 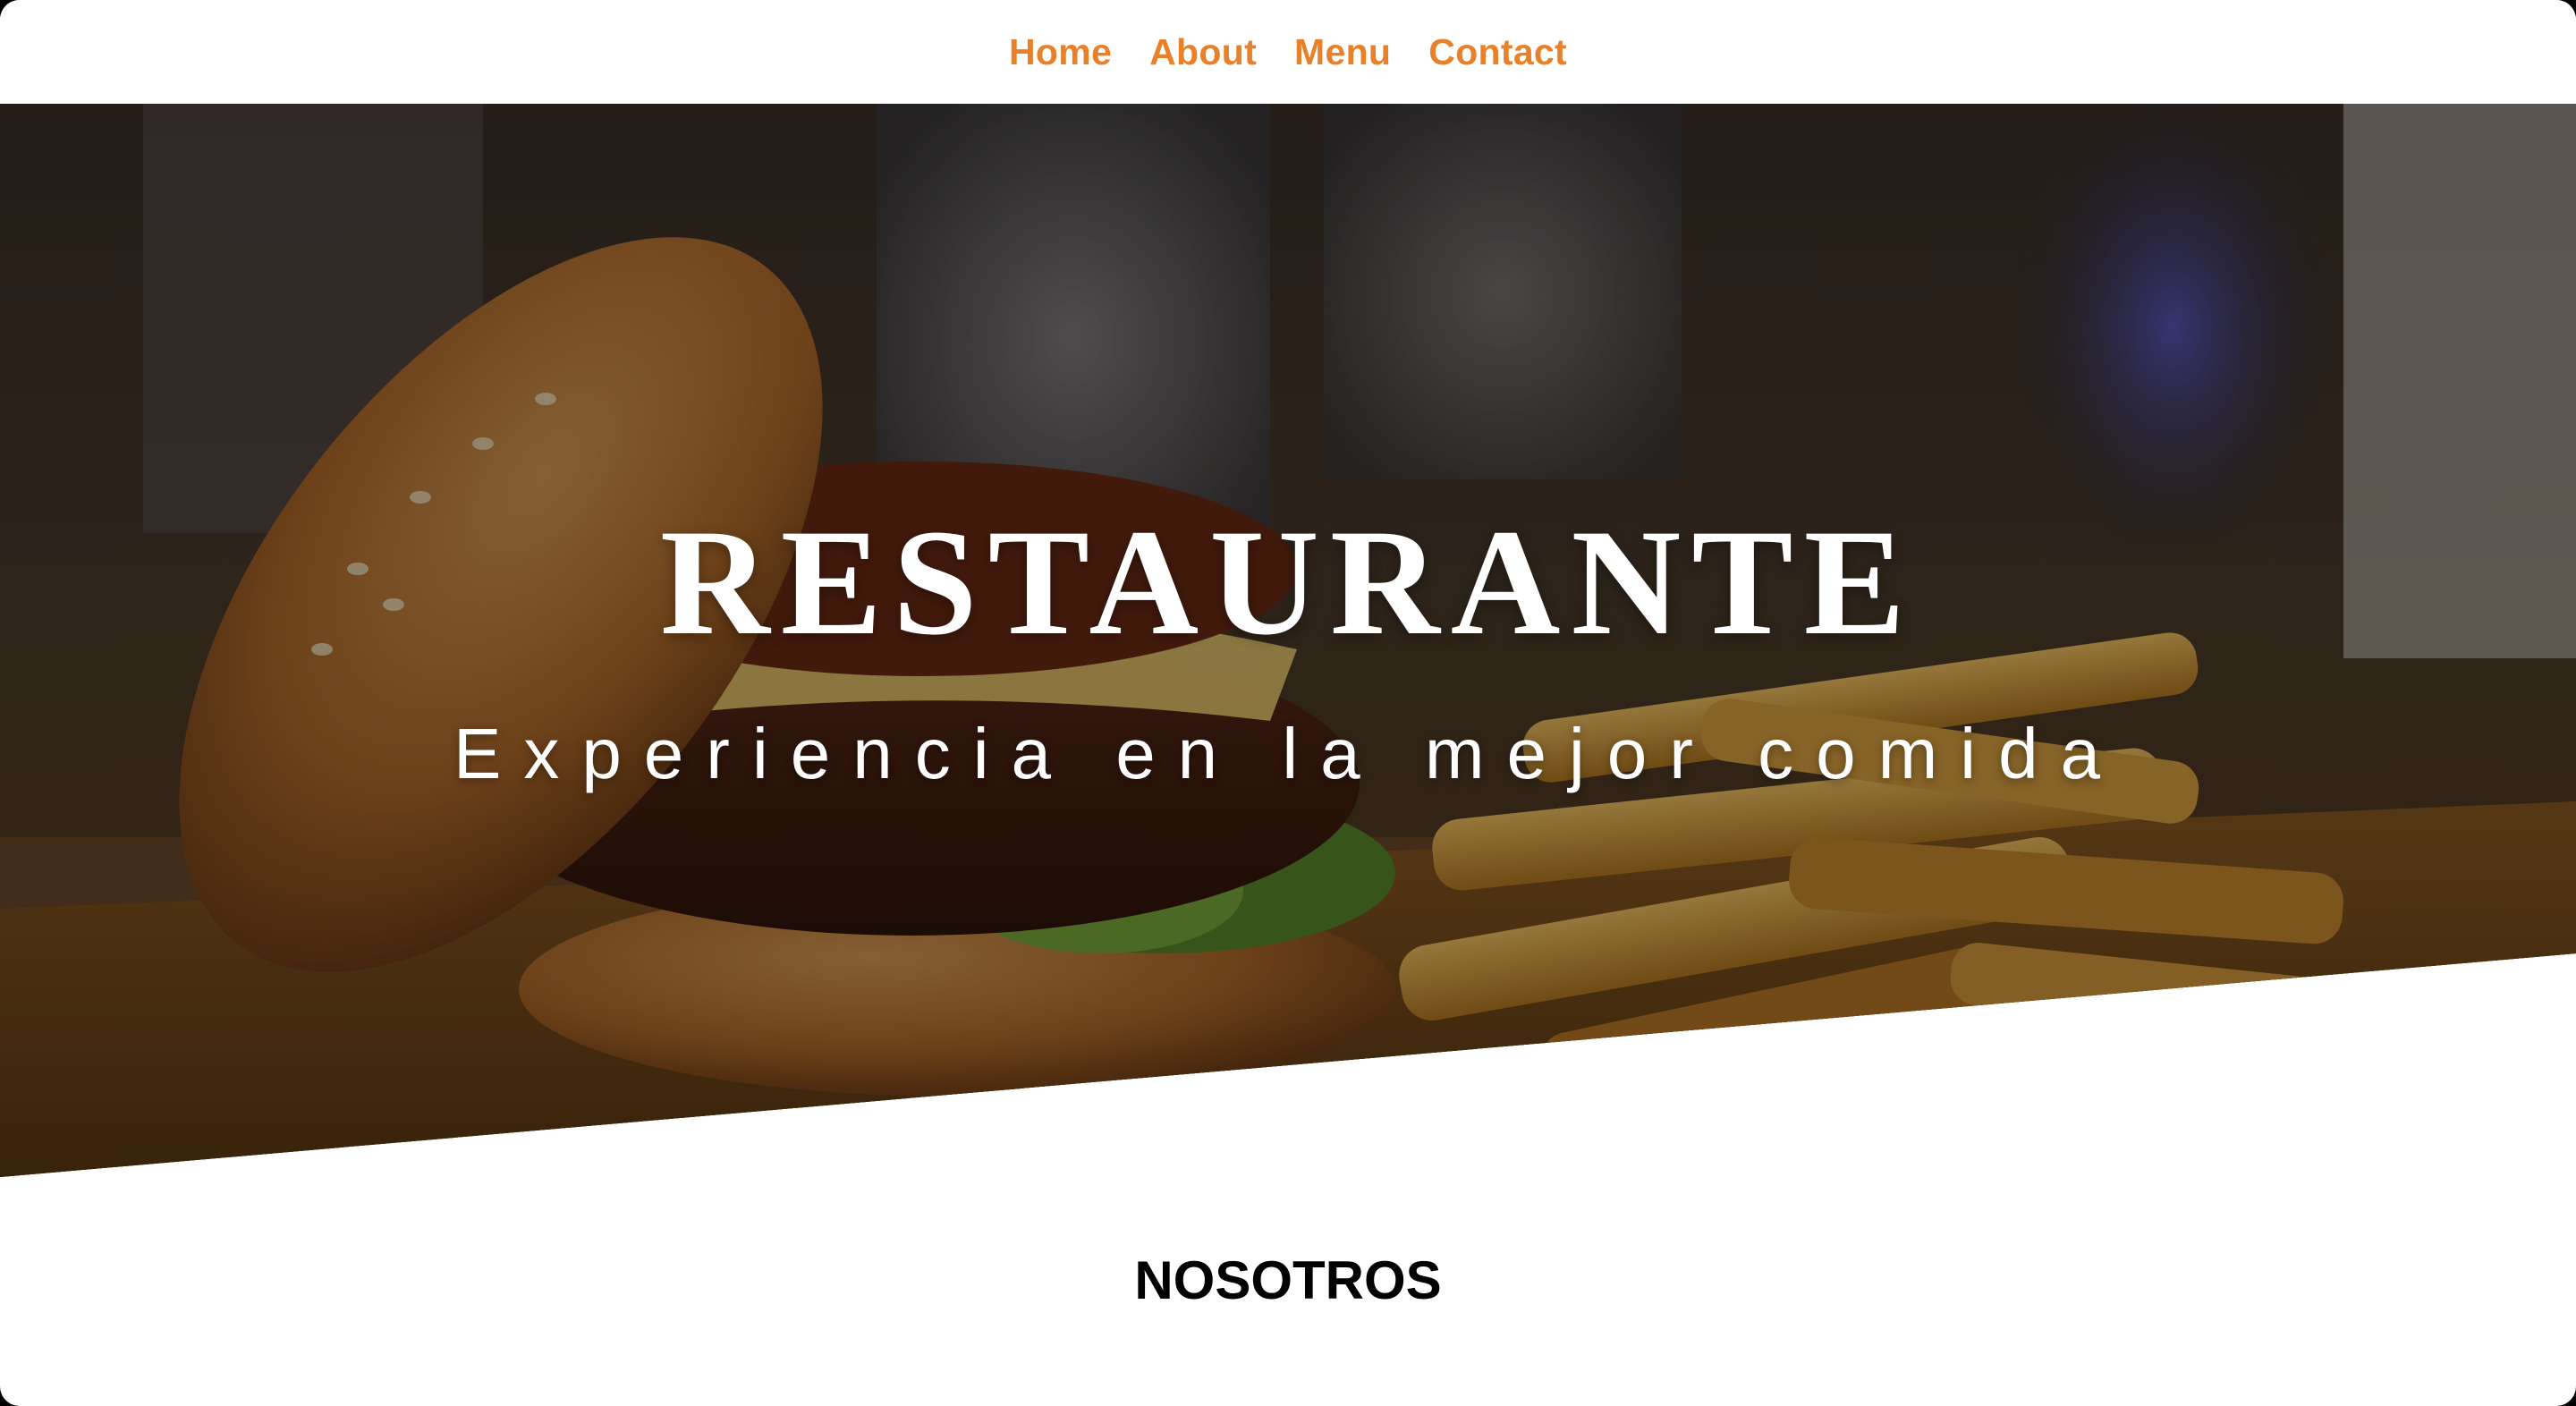 I want to click on nav-link-home: Home, so click(x=1060, y=52).